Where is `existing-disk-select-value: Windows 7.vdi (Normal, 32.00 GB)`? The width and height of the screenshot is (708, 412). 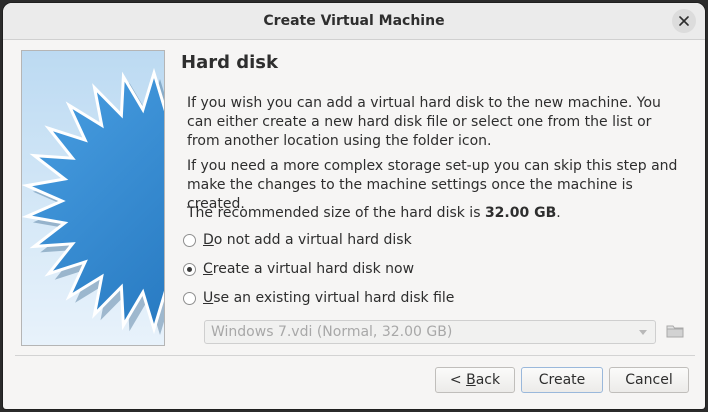
existing-disk-select-value: Windows 7.vdi (Normal, 32.00 GB) is located at coordinates (332, 332).